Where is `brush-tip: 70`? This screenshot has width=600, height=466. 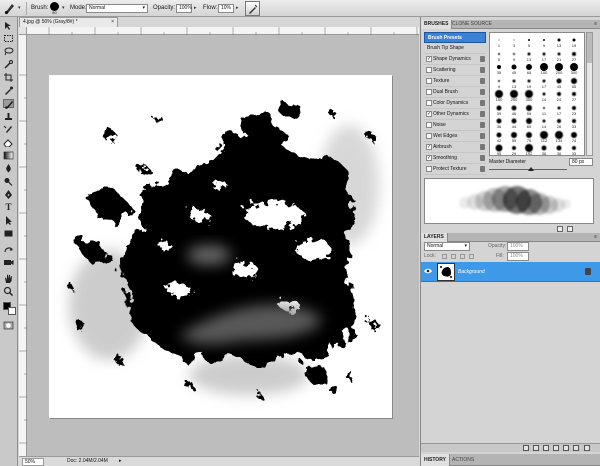
brush-tip: 70 is located at coordinates (529, 136).